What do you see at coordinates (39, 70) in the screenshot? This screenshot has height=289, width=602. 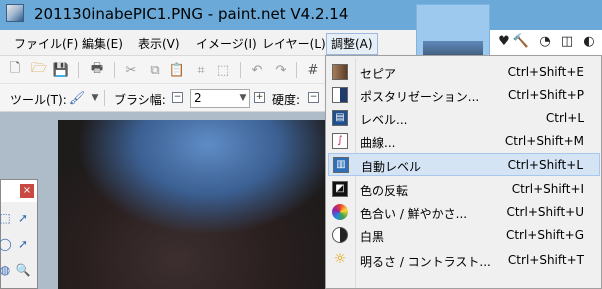 I see `open-file-icon: 🗁` at bounding box center [39, 70].